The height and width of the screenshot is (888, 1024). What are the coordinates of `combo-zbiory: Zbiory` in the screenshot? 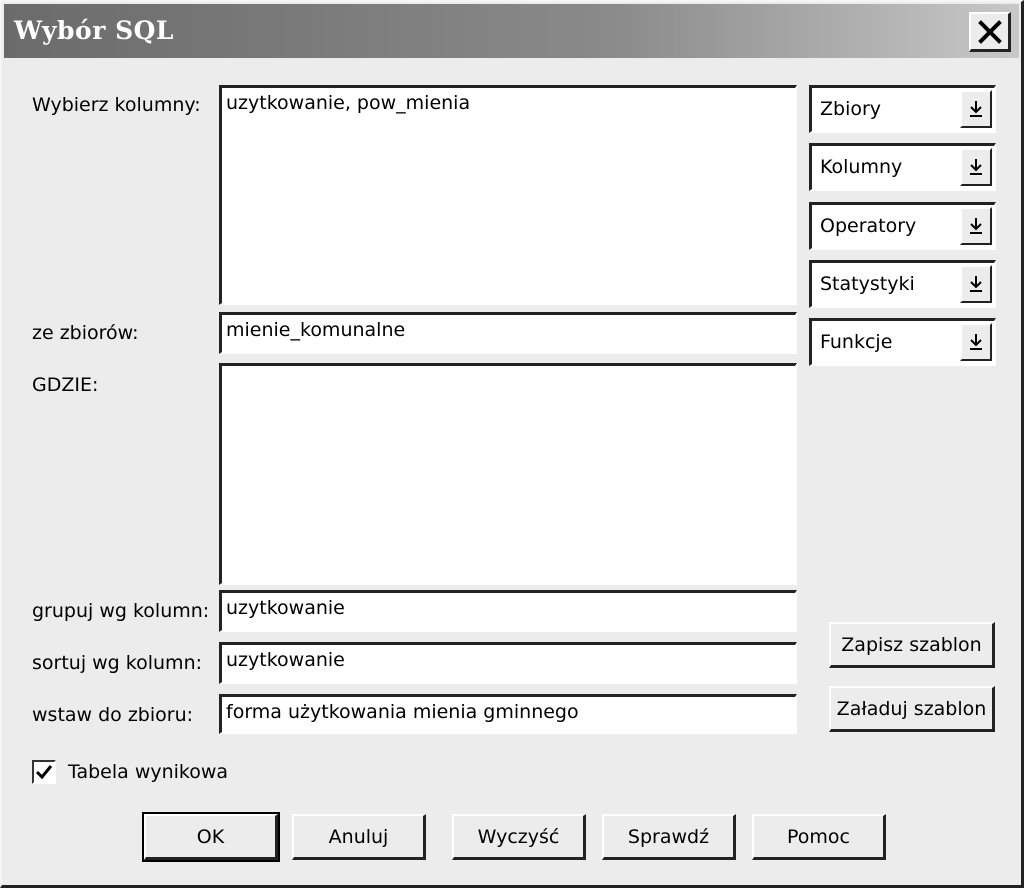 It's located at (902, 109).